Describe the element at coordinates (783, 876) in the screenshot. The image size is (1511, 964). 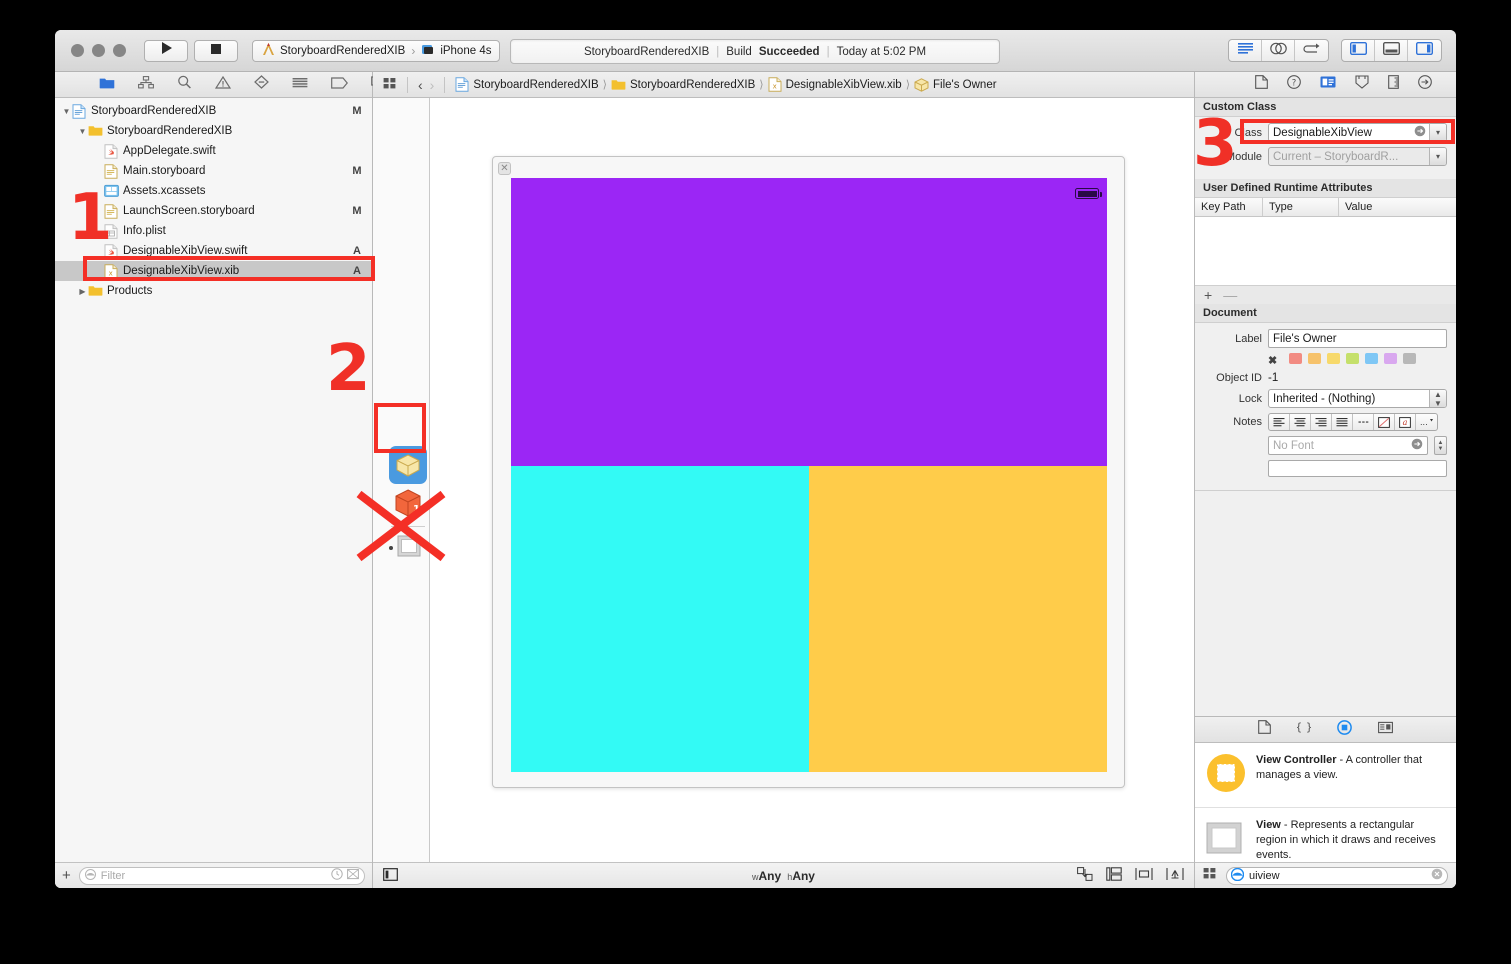
I see `size-class-indicator: wAny hAny` at that location.